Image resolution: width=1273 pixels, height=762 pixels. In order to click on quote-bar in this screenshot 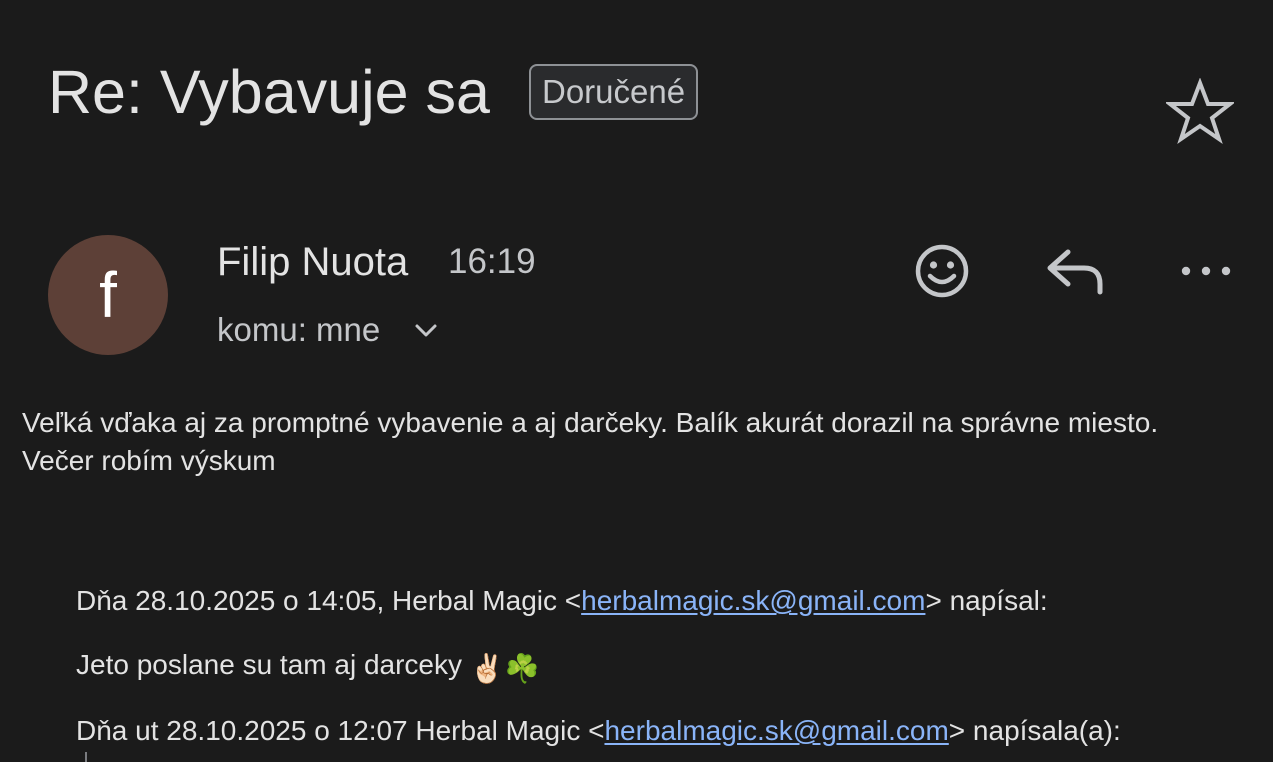, I will do `click(86, 757)`.